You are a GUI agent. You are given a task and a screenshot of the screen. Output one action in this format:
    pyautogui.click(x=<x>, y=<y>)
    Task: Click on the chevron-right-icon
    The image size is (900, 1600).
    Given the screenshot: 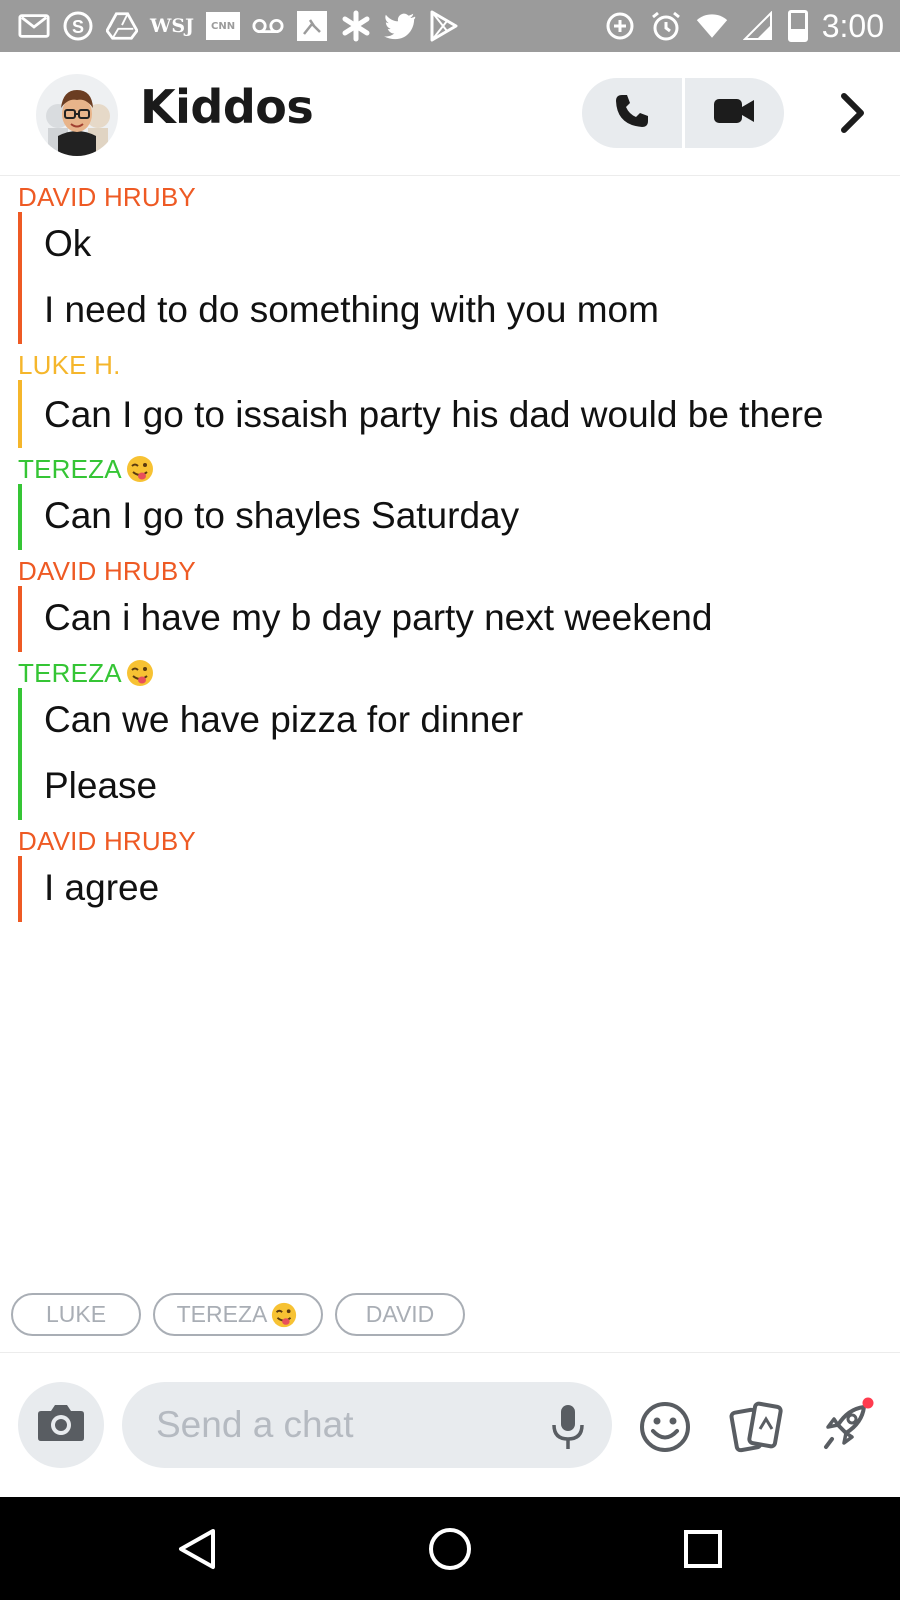 What is the action you would take?
    pyautogui.click(x=852, y=113)
    